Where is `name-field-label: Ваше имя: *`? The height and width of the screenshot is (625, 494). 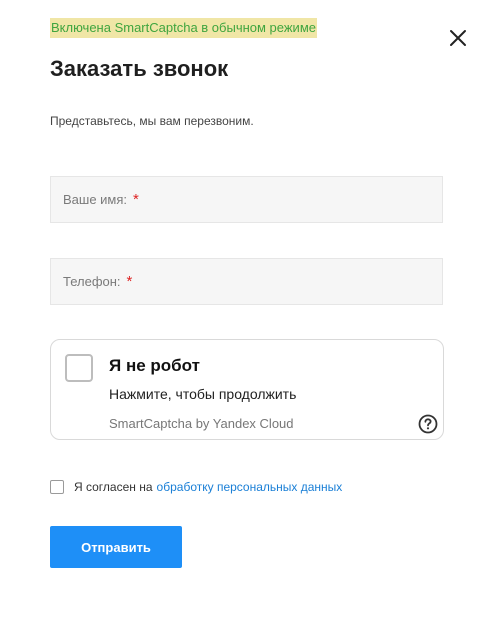 name-field-label: Ваше имя: * is located at coordinates (101, 199).